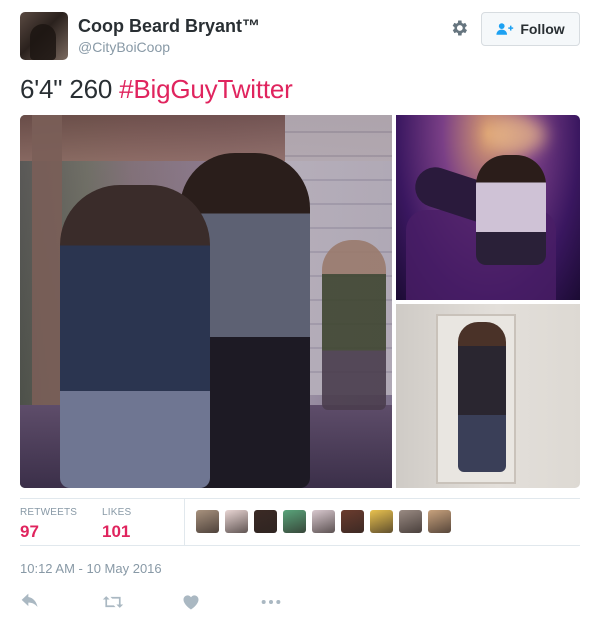  Describe the element at coordinates (505, 29) in the screenshot. I see `add-user-icon` at that location.